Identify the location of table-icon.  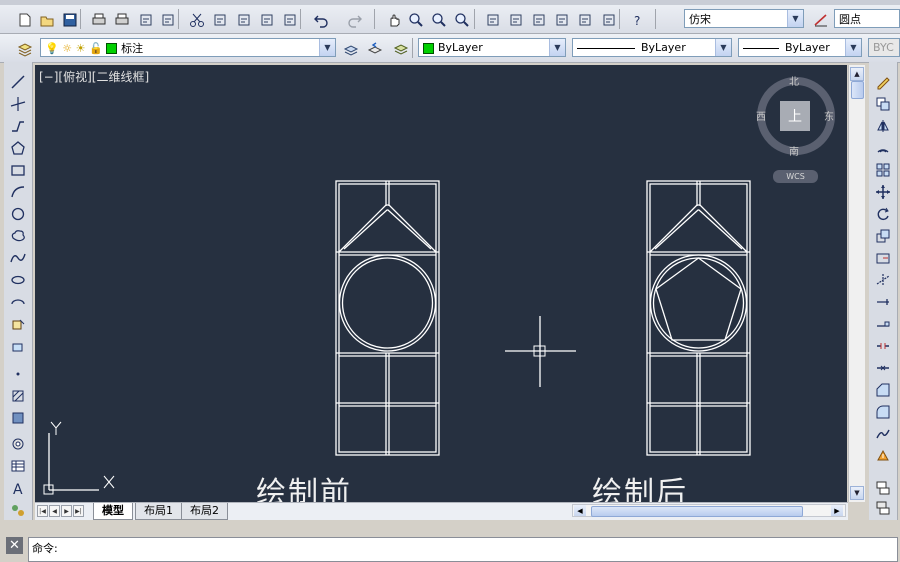
(18, 466).